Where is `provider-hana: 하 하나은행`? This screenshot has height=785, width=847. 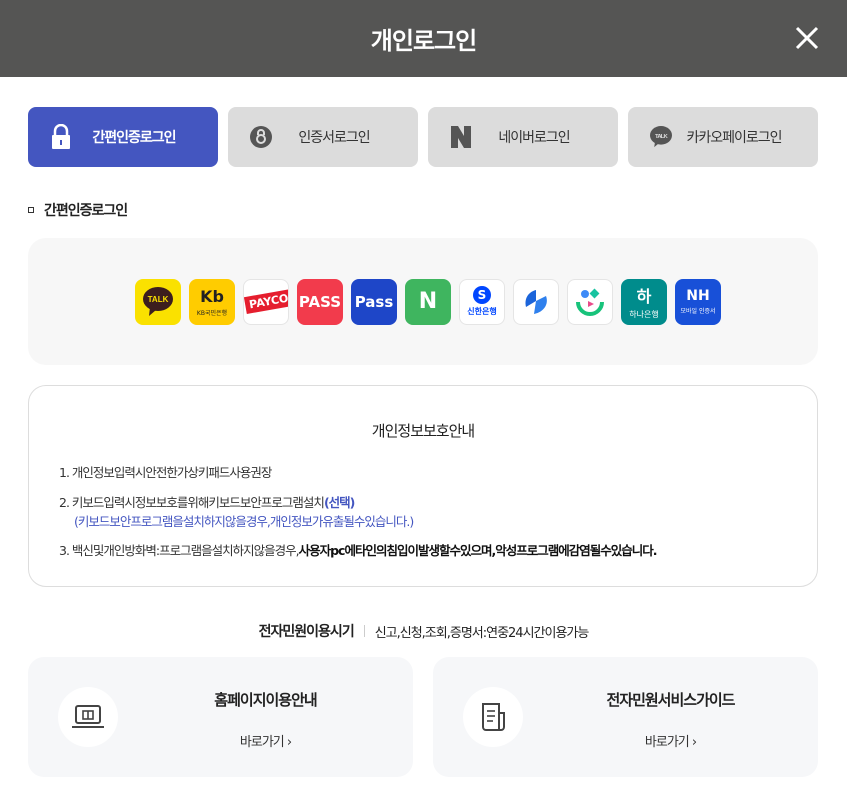
provider-hana: 하 하나은행 is located at coordinates (644, 301).